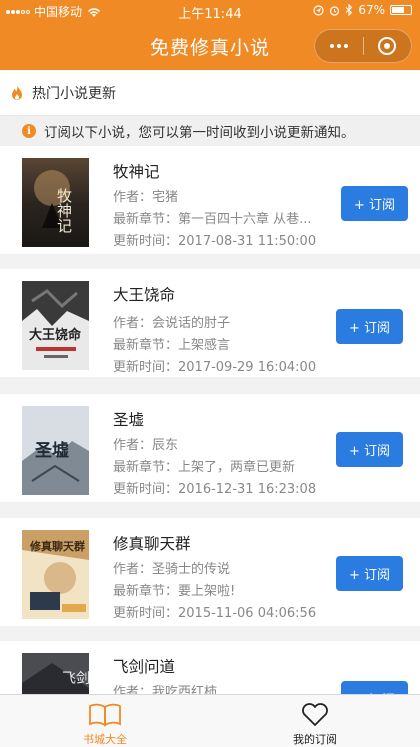  What do you see at coordinates (247, 613) in the screenshot?
I see `updated-value: 2015-11-06 04:06:56` at bounding box center [247, 613].